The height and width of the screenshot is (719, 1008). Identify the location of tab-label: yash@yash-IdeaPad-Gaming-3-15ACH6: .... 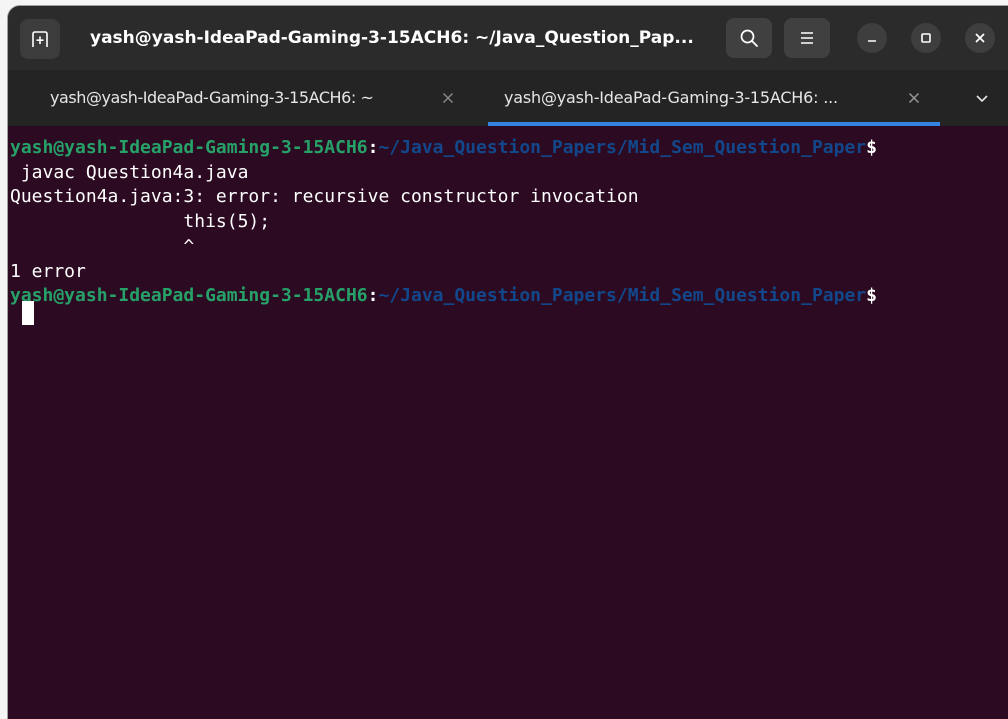
(671, 97).